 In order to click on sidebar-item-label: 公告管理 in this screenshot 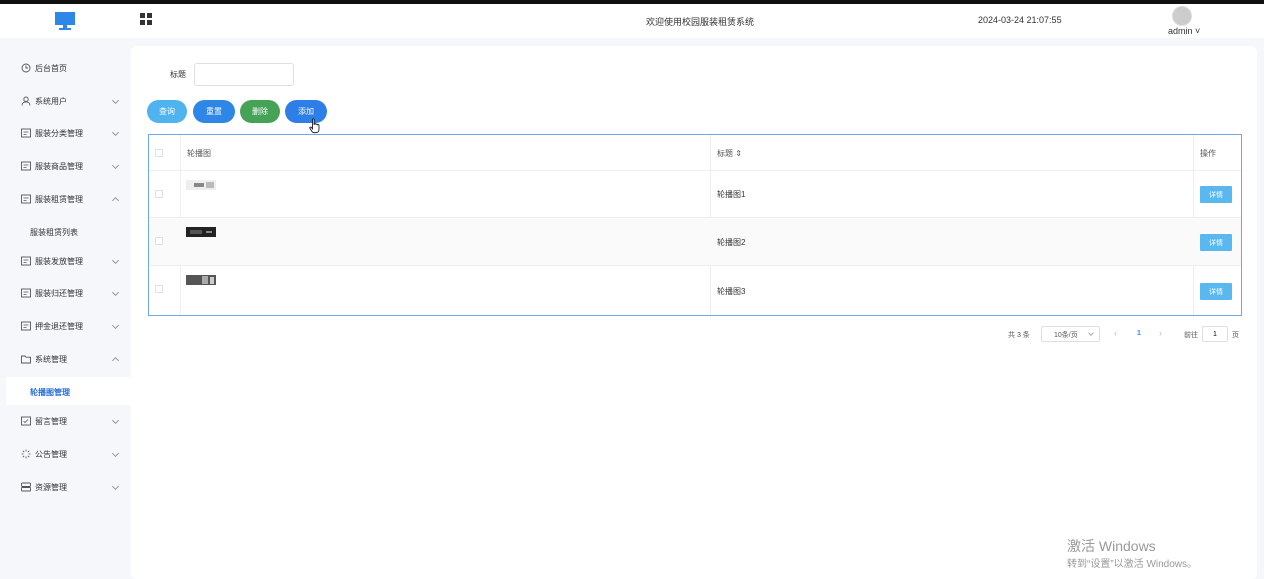, I will do `click(51, 454)`.